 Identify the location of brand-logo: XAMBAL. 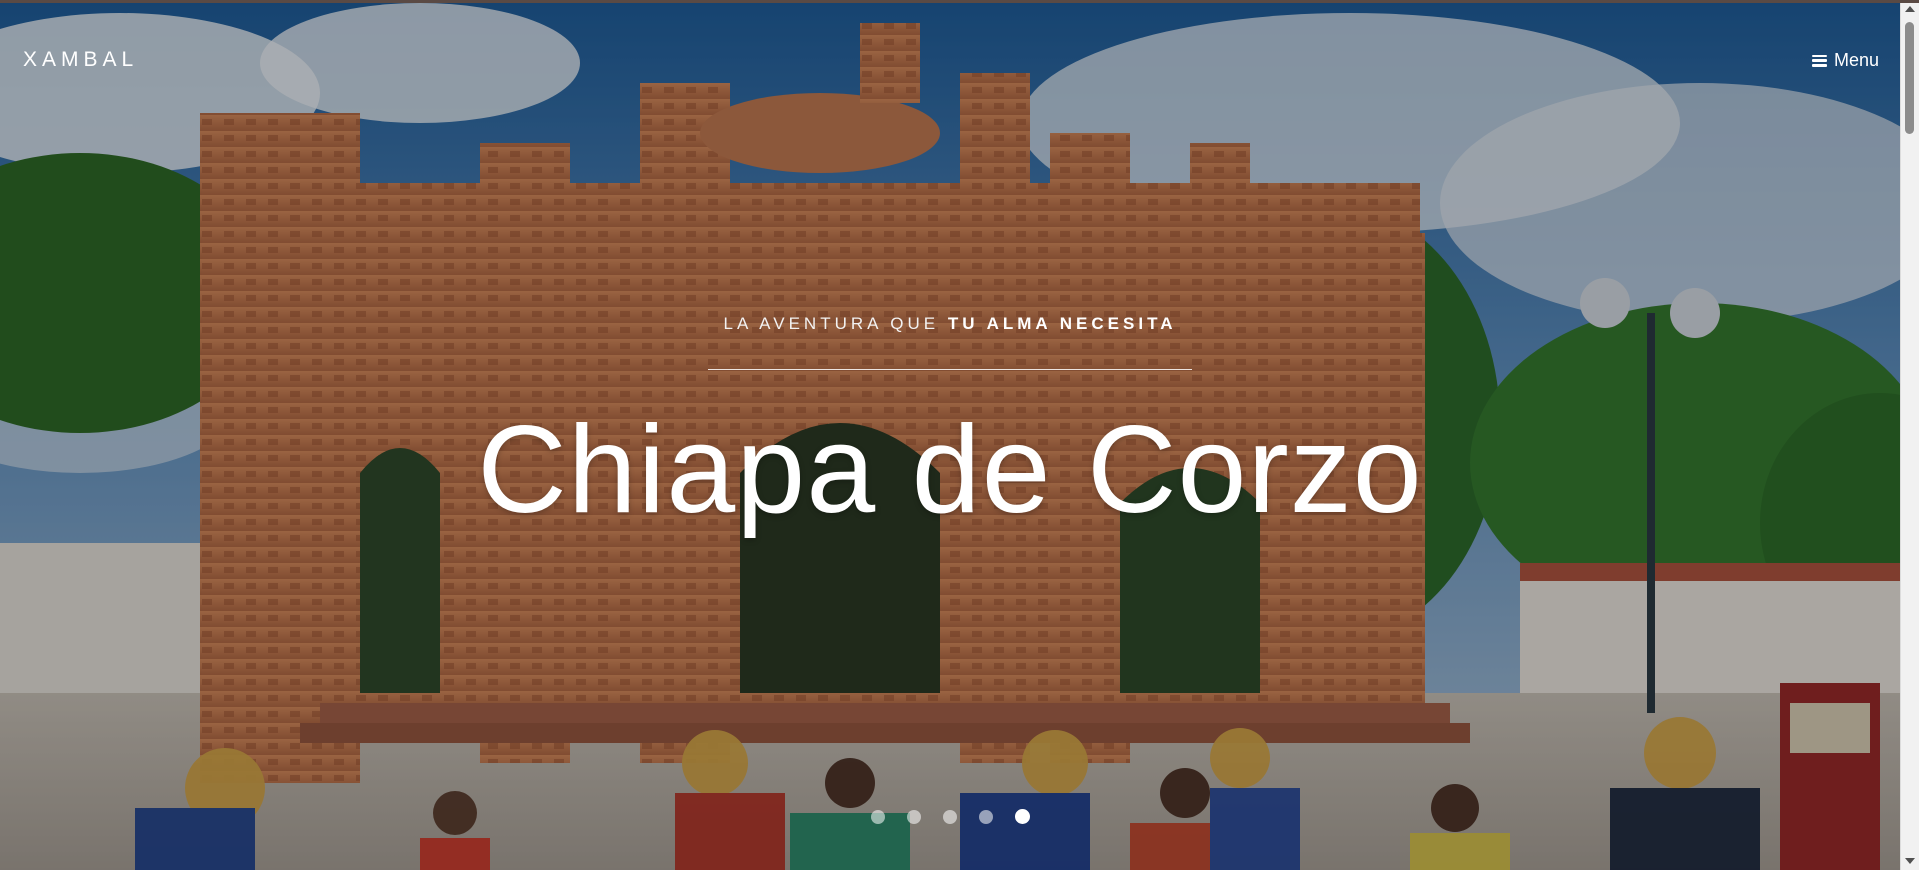
(80, 60).